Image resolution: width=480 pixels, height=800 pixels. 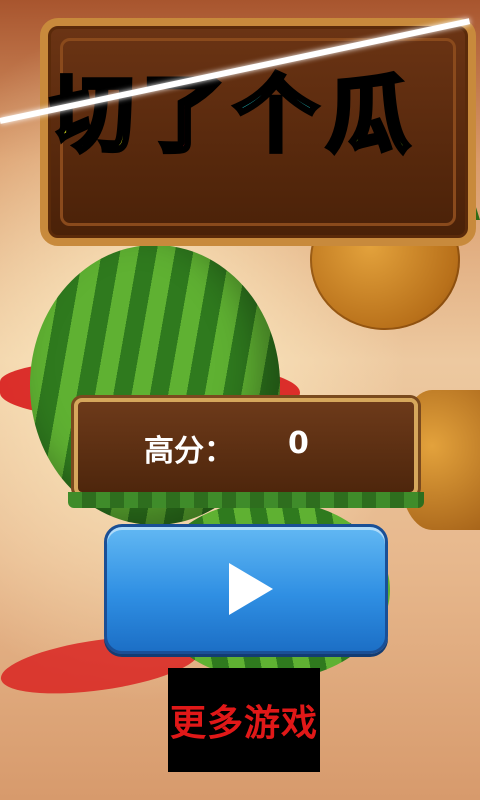 What do you see at coordinates (246, 500) in the screenshot?
I see `board-grass-edge` at bounding box center [246, 500].